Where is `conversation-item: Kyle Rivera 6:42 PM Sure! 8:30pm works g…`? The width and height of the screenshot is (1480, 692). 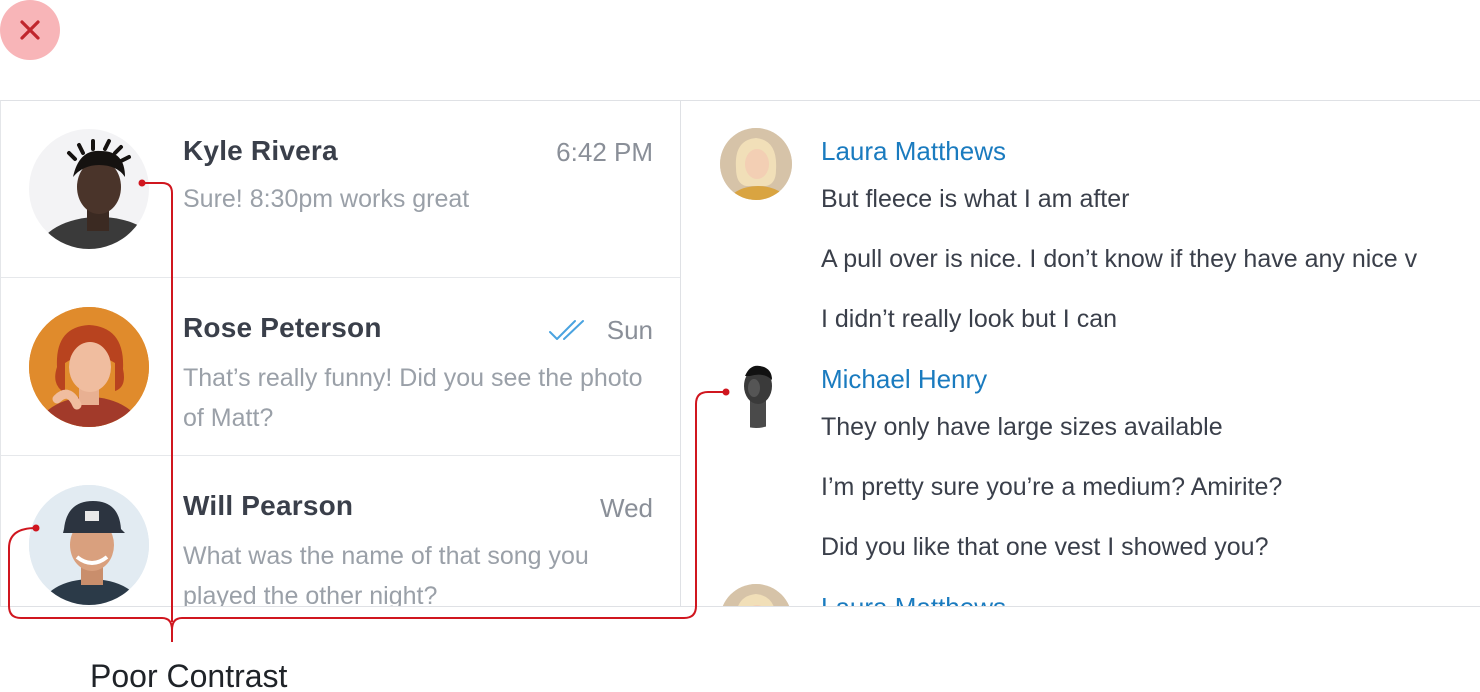 conversation-item: Kyle Rivera 6:42 PM Sure! 8:30pm works g… is located at coordinates (340, 189).